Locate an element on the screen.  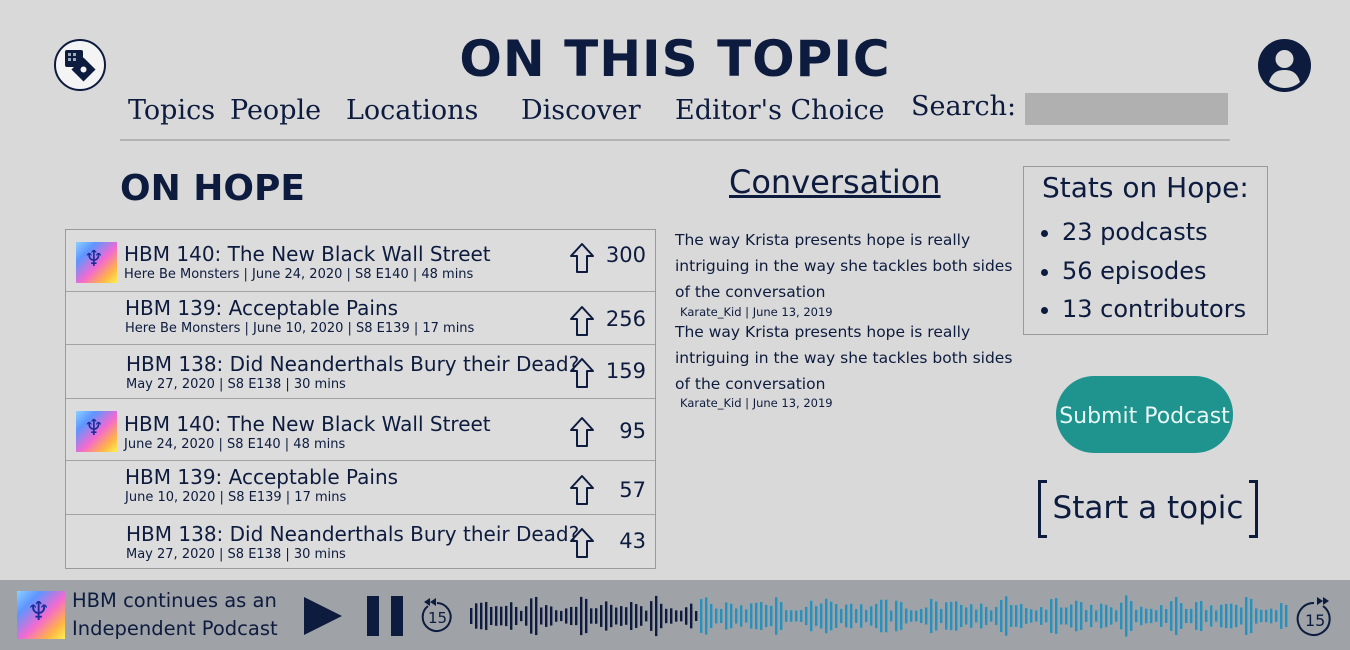
pause-icon is located at coordinates (385, 616).